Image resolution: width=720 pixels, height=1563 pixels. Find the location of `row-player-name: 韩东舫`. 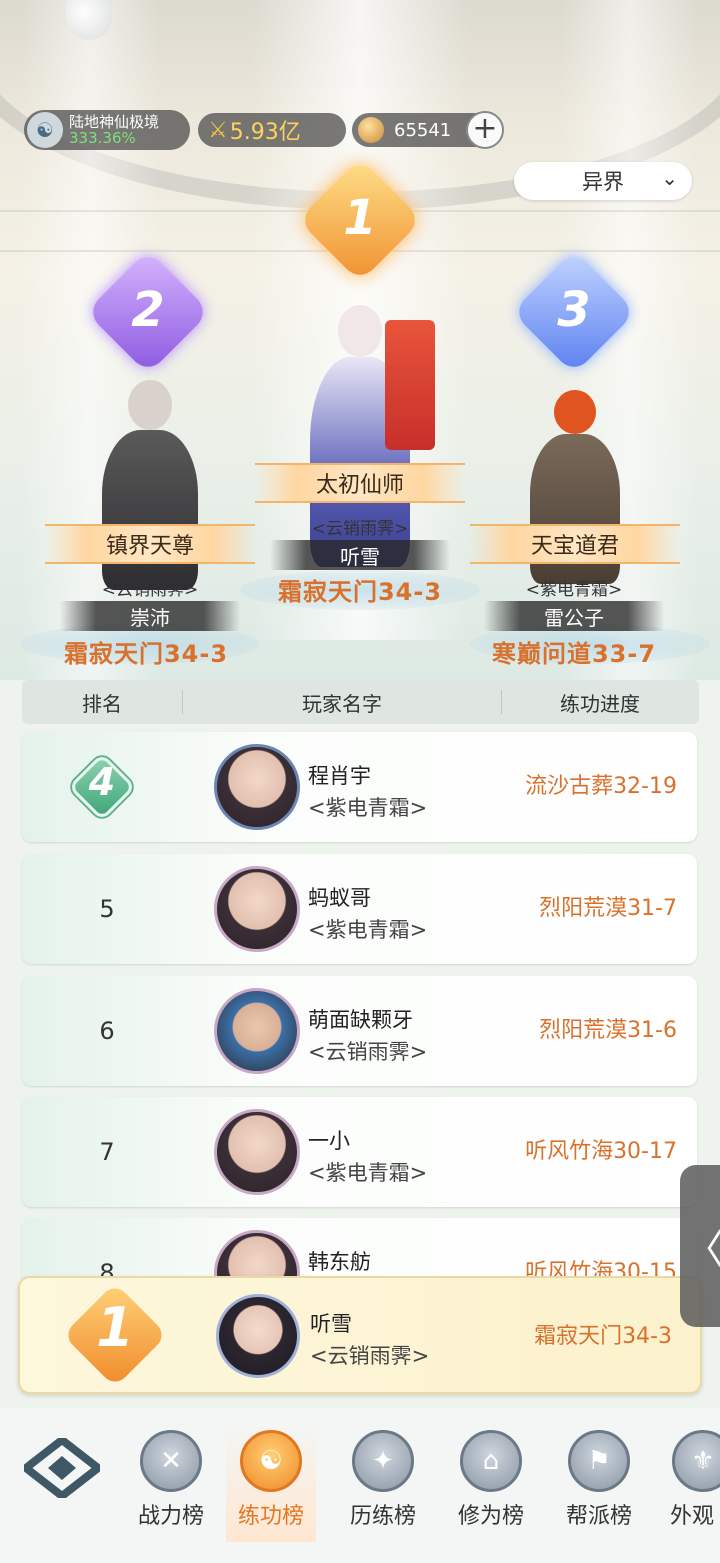

row-player-name: 韩东舫 is located at coordinates (339, 1262).